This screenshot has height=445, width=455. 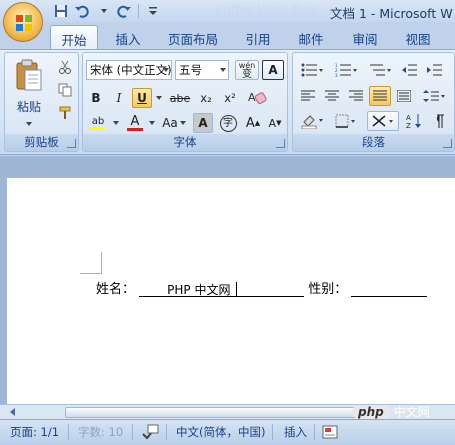 I want to click on paste-button: 粘贴, so click(x=29, y=93).